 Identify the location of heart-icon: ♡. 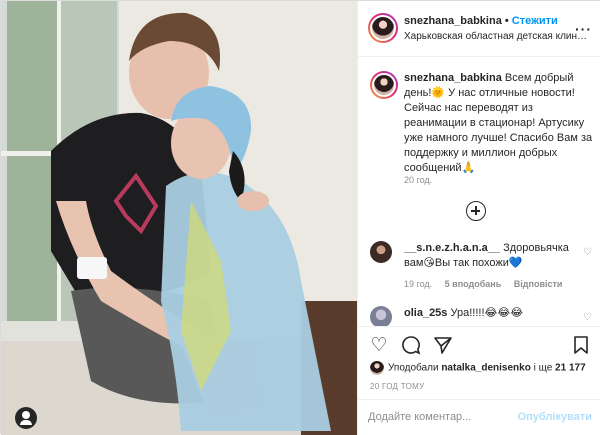
(379, 346).